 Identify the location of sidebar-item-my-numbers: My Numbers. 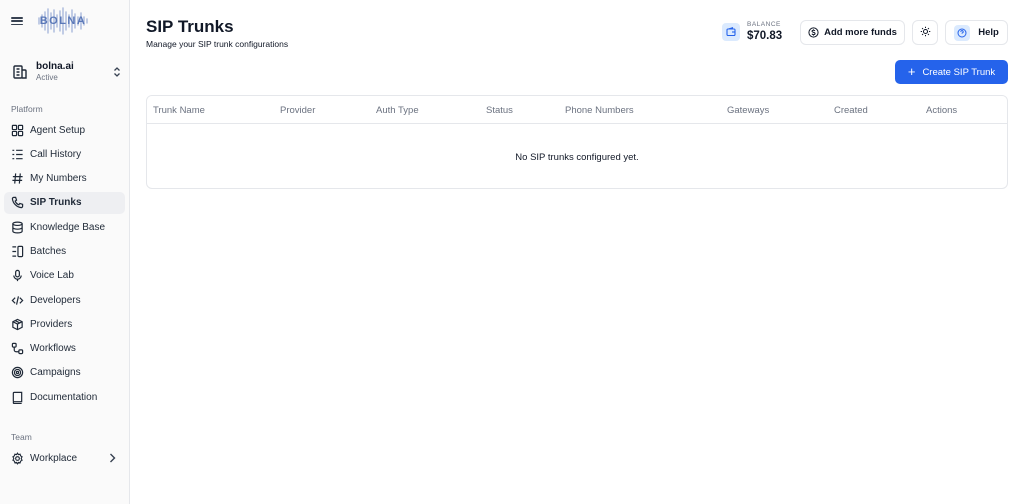
(64, 179).